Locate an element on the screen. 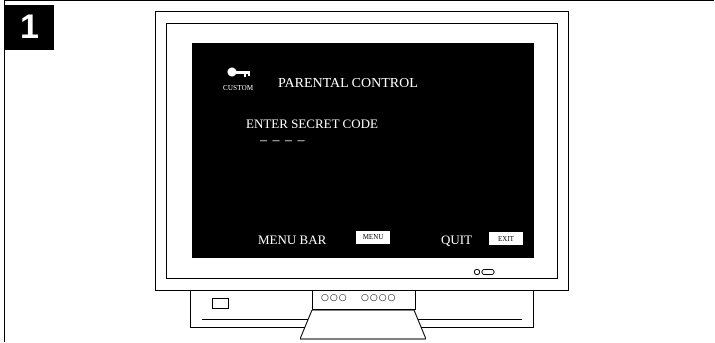 Image resolution: width=715 pixels, height=343 pixels. custom-label: CUSTOM is located at coordinates (238, 88).